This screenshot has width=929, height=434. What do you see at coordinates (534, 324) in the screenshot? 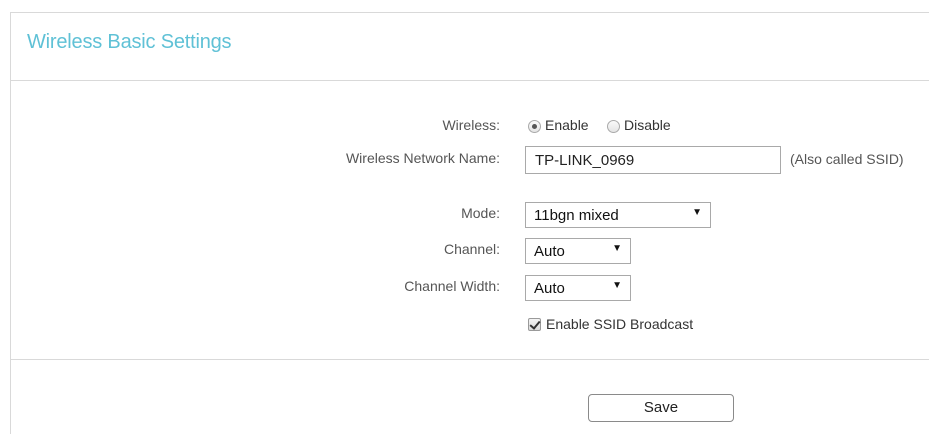
I see `ssid-broadcast-checkbox` at bounding box center [534, 324].